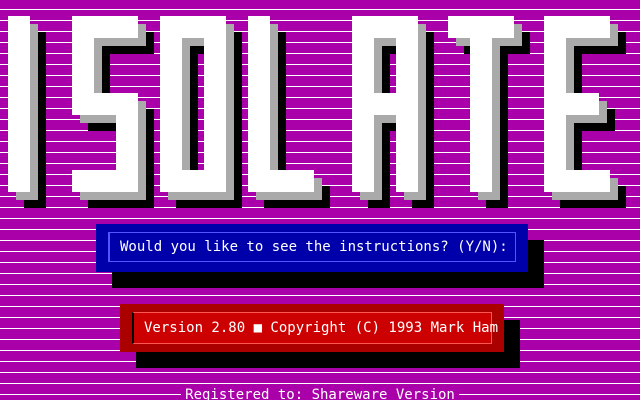 This screenshot has width=640, height=400. Describe the element at coordinates (201, 112) in the screenshot. I see `title-letter-o` at that location.